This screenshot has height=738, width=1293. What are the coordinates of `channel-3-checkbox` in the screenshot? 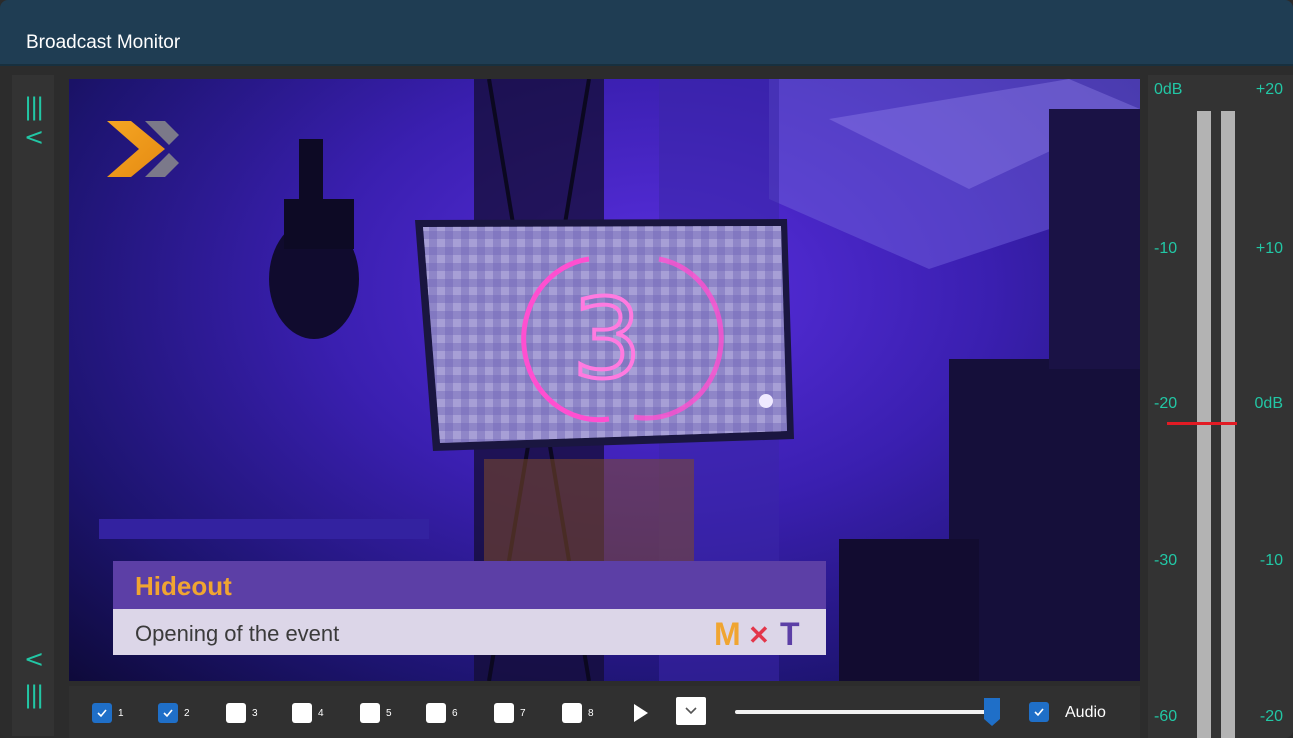 It's located at (236, 713).